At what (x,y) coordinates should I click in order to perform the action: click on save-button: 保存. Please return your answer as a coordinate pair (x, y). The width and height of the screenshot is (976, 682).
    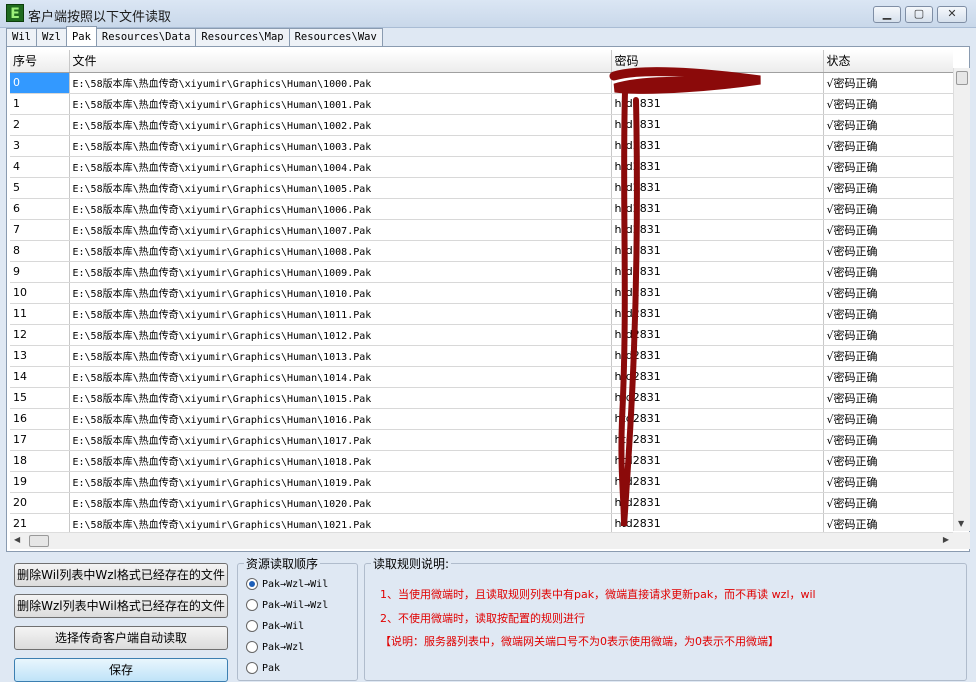
    Looking at the image, I should click on (121, 670).